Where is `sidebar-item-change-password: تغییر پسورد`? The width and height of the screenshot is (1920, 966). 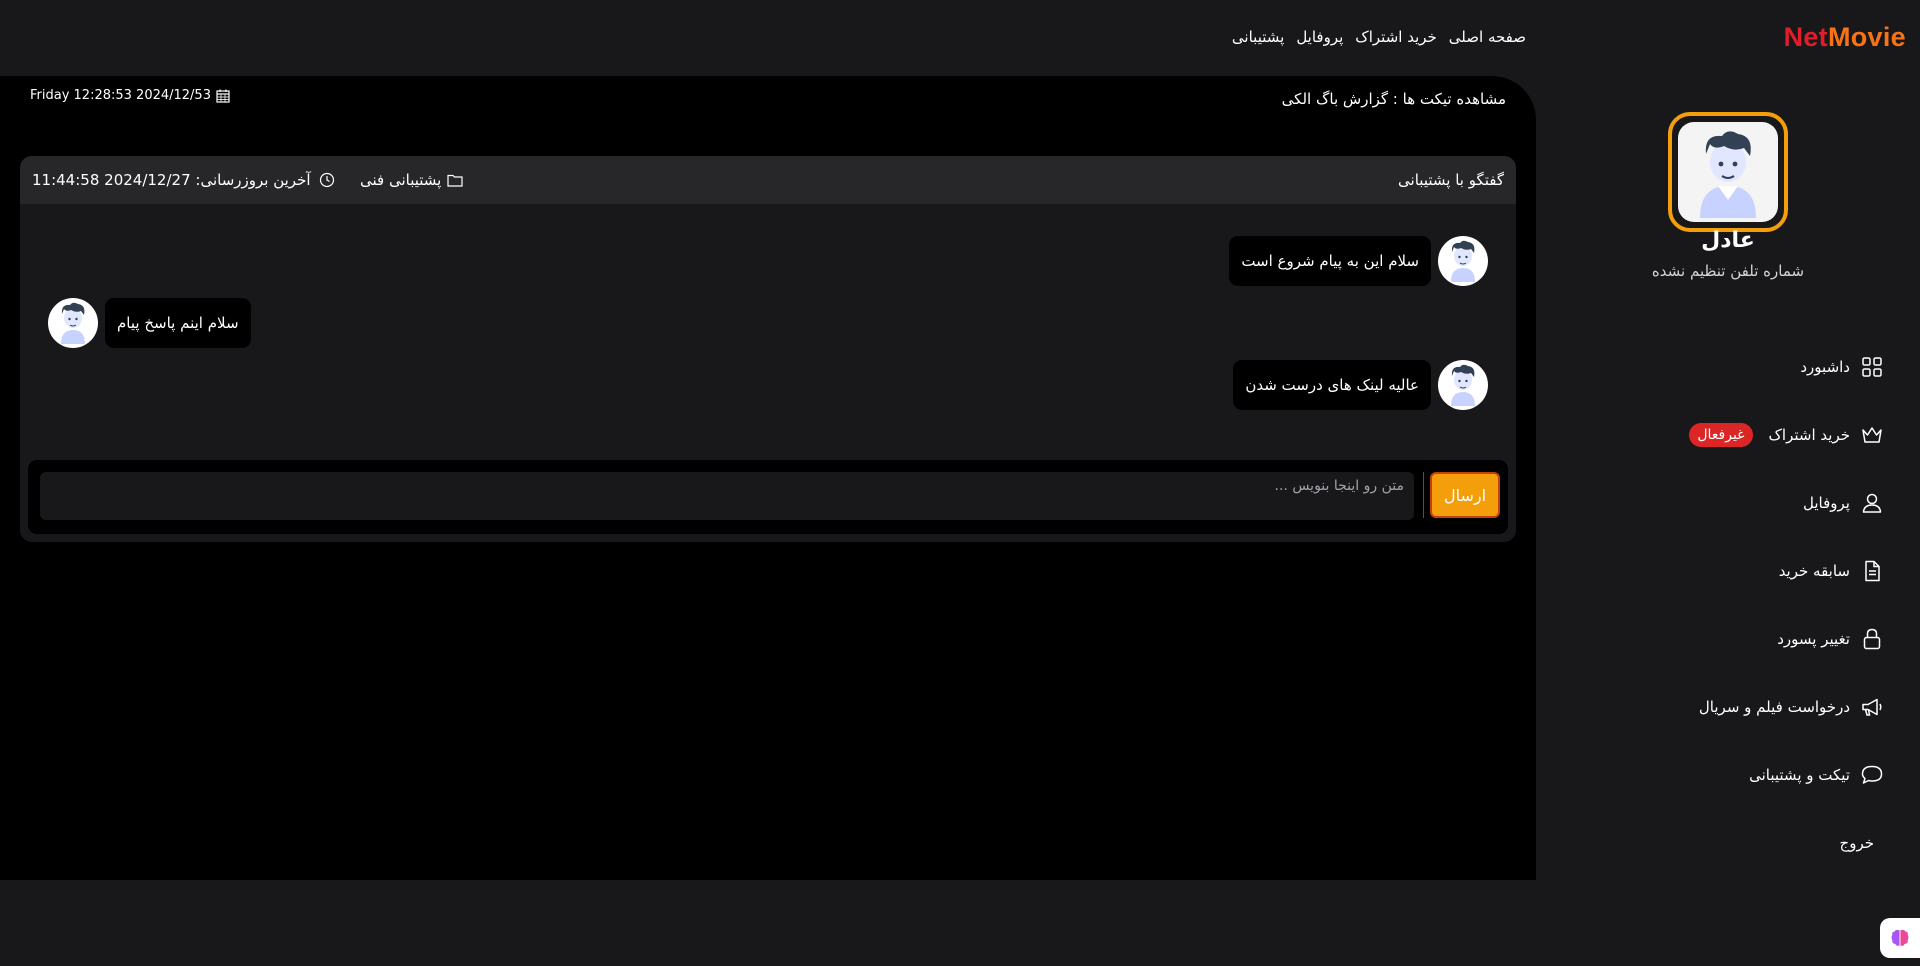 sidebar-item-change-password: تغییر پسورد is located at coordinates (1830, 639).